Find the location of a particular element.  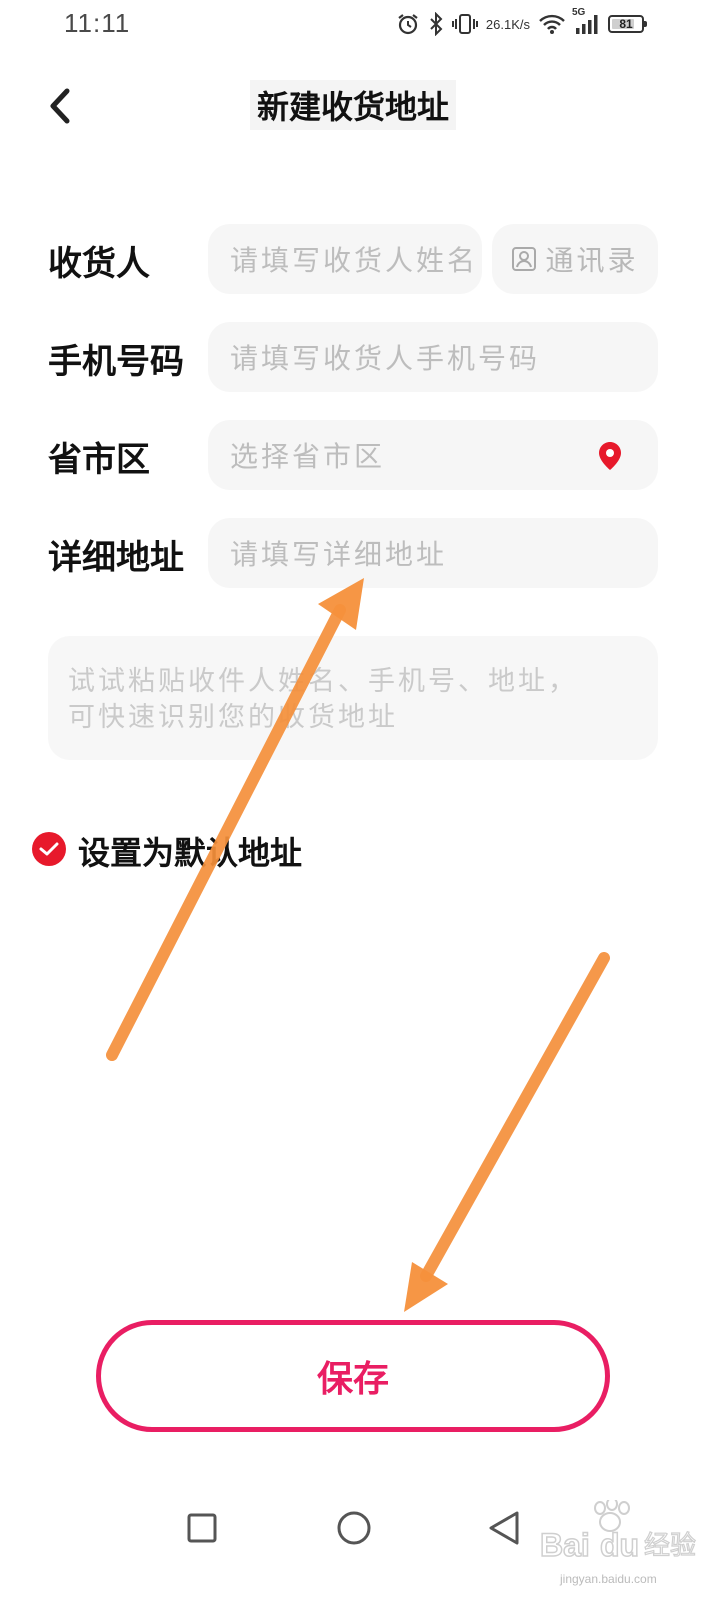

status-icons: 26.1 K/s 5G 81 is located at coordinates (521, 23).